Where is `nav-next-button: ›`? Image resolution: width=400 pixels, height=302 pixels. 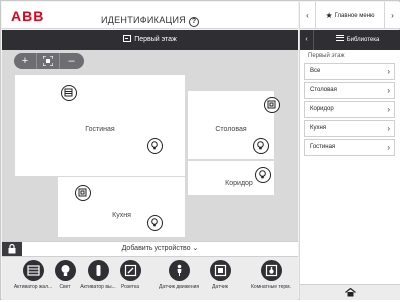 nav-next-button: › is located at coordinates (392, 15).